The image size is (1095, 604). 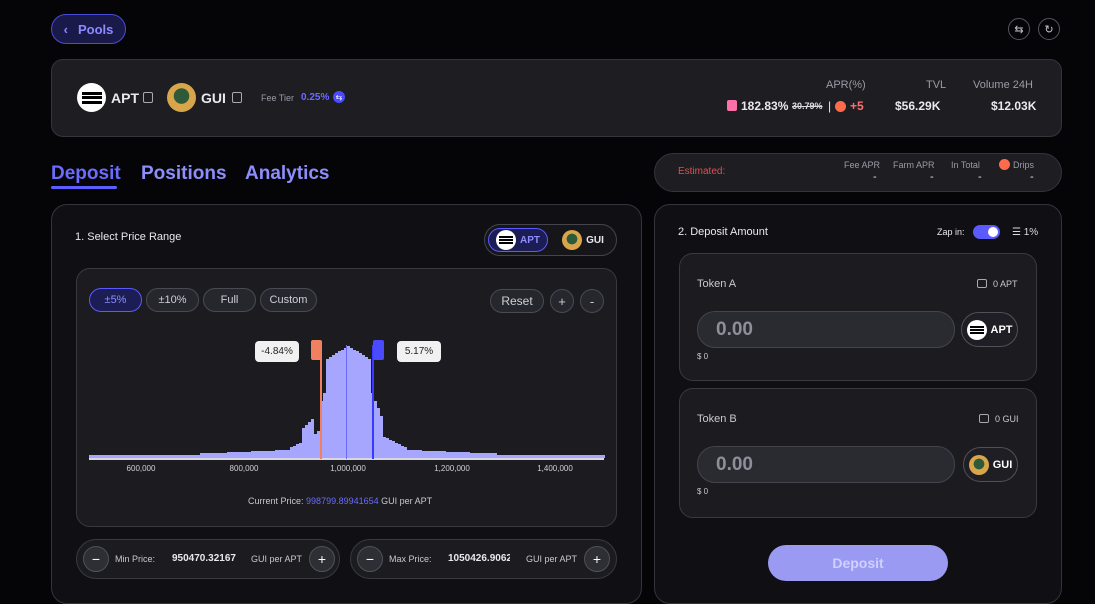 What do you see at coordinates (65, 29) in the screenshot?
I see `chevron-left-icon: ‹` at bounding box center [65, 29].